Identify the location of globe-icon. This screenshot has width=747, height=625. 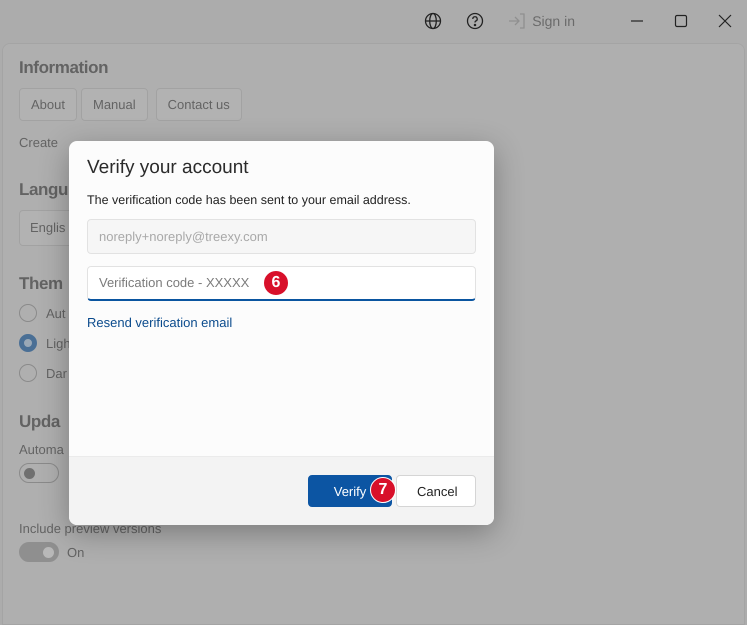
(433, 21).